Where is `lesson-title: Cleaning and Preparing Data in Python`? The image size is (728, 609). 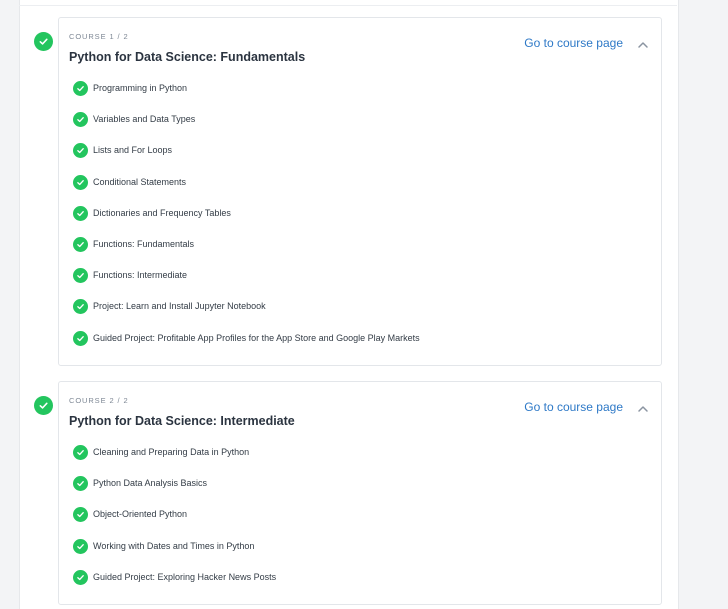 lesson-title: Cleaning and Preparing Data in Python is located at coordinates (171, 452).